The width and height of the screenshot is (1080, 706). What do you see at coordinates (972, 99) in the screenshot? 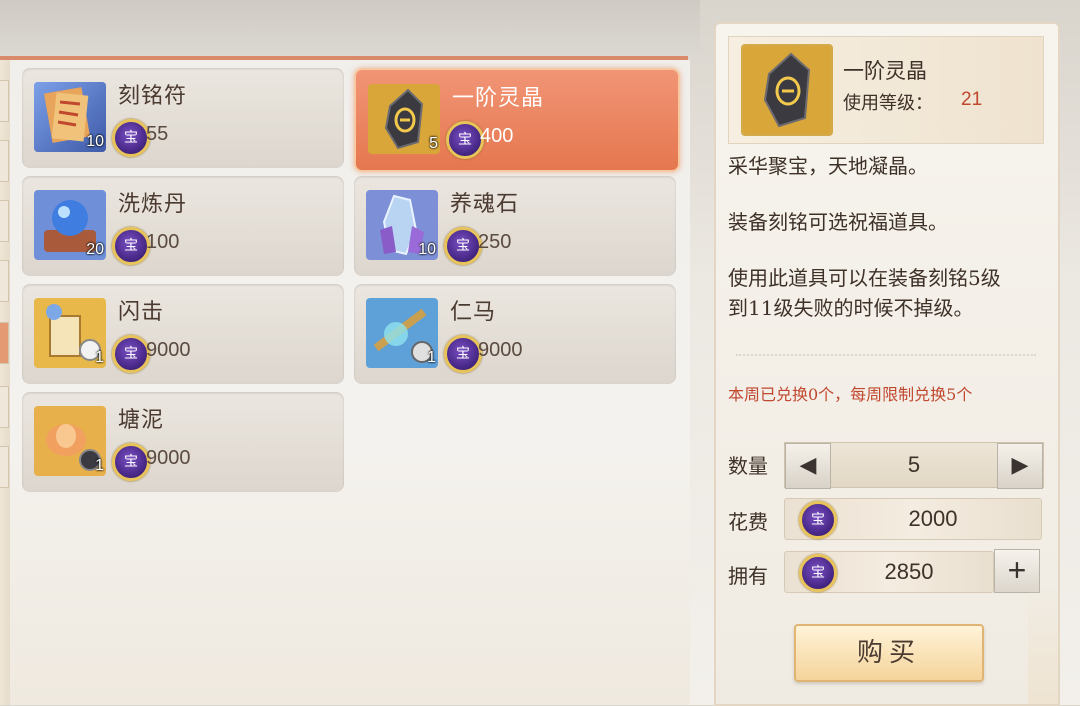
I see `detail-level-value: 21` at bounding box center [972, 99].